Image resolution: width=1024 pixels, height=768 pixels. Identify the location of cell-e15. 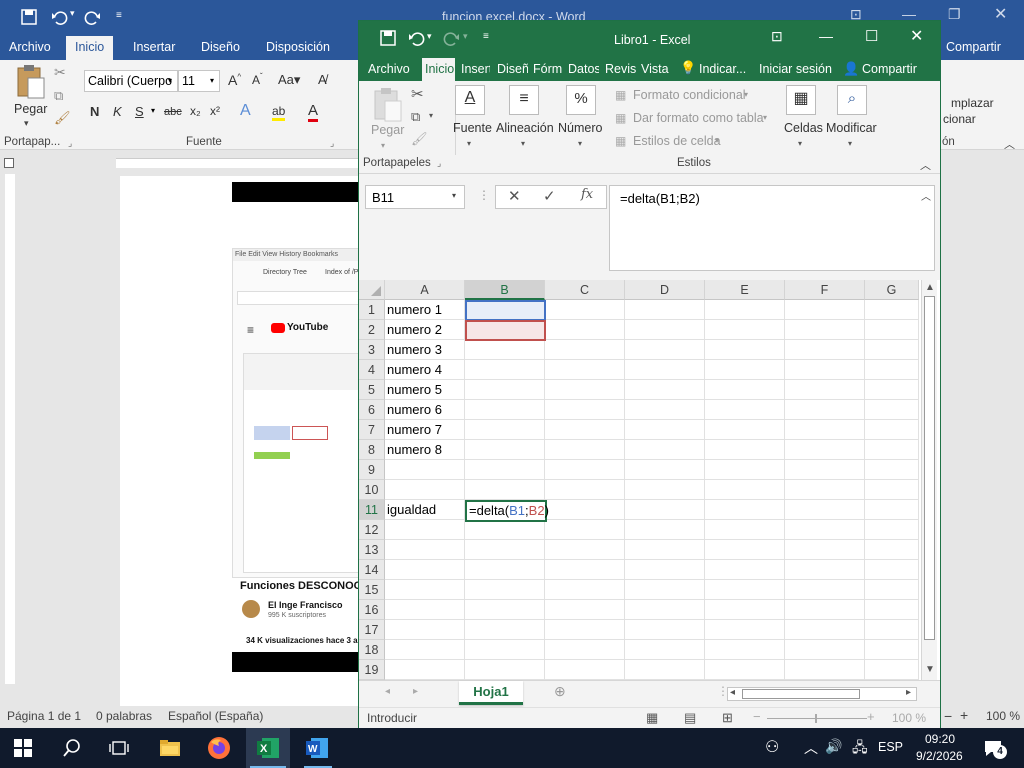
(745, 590).